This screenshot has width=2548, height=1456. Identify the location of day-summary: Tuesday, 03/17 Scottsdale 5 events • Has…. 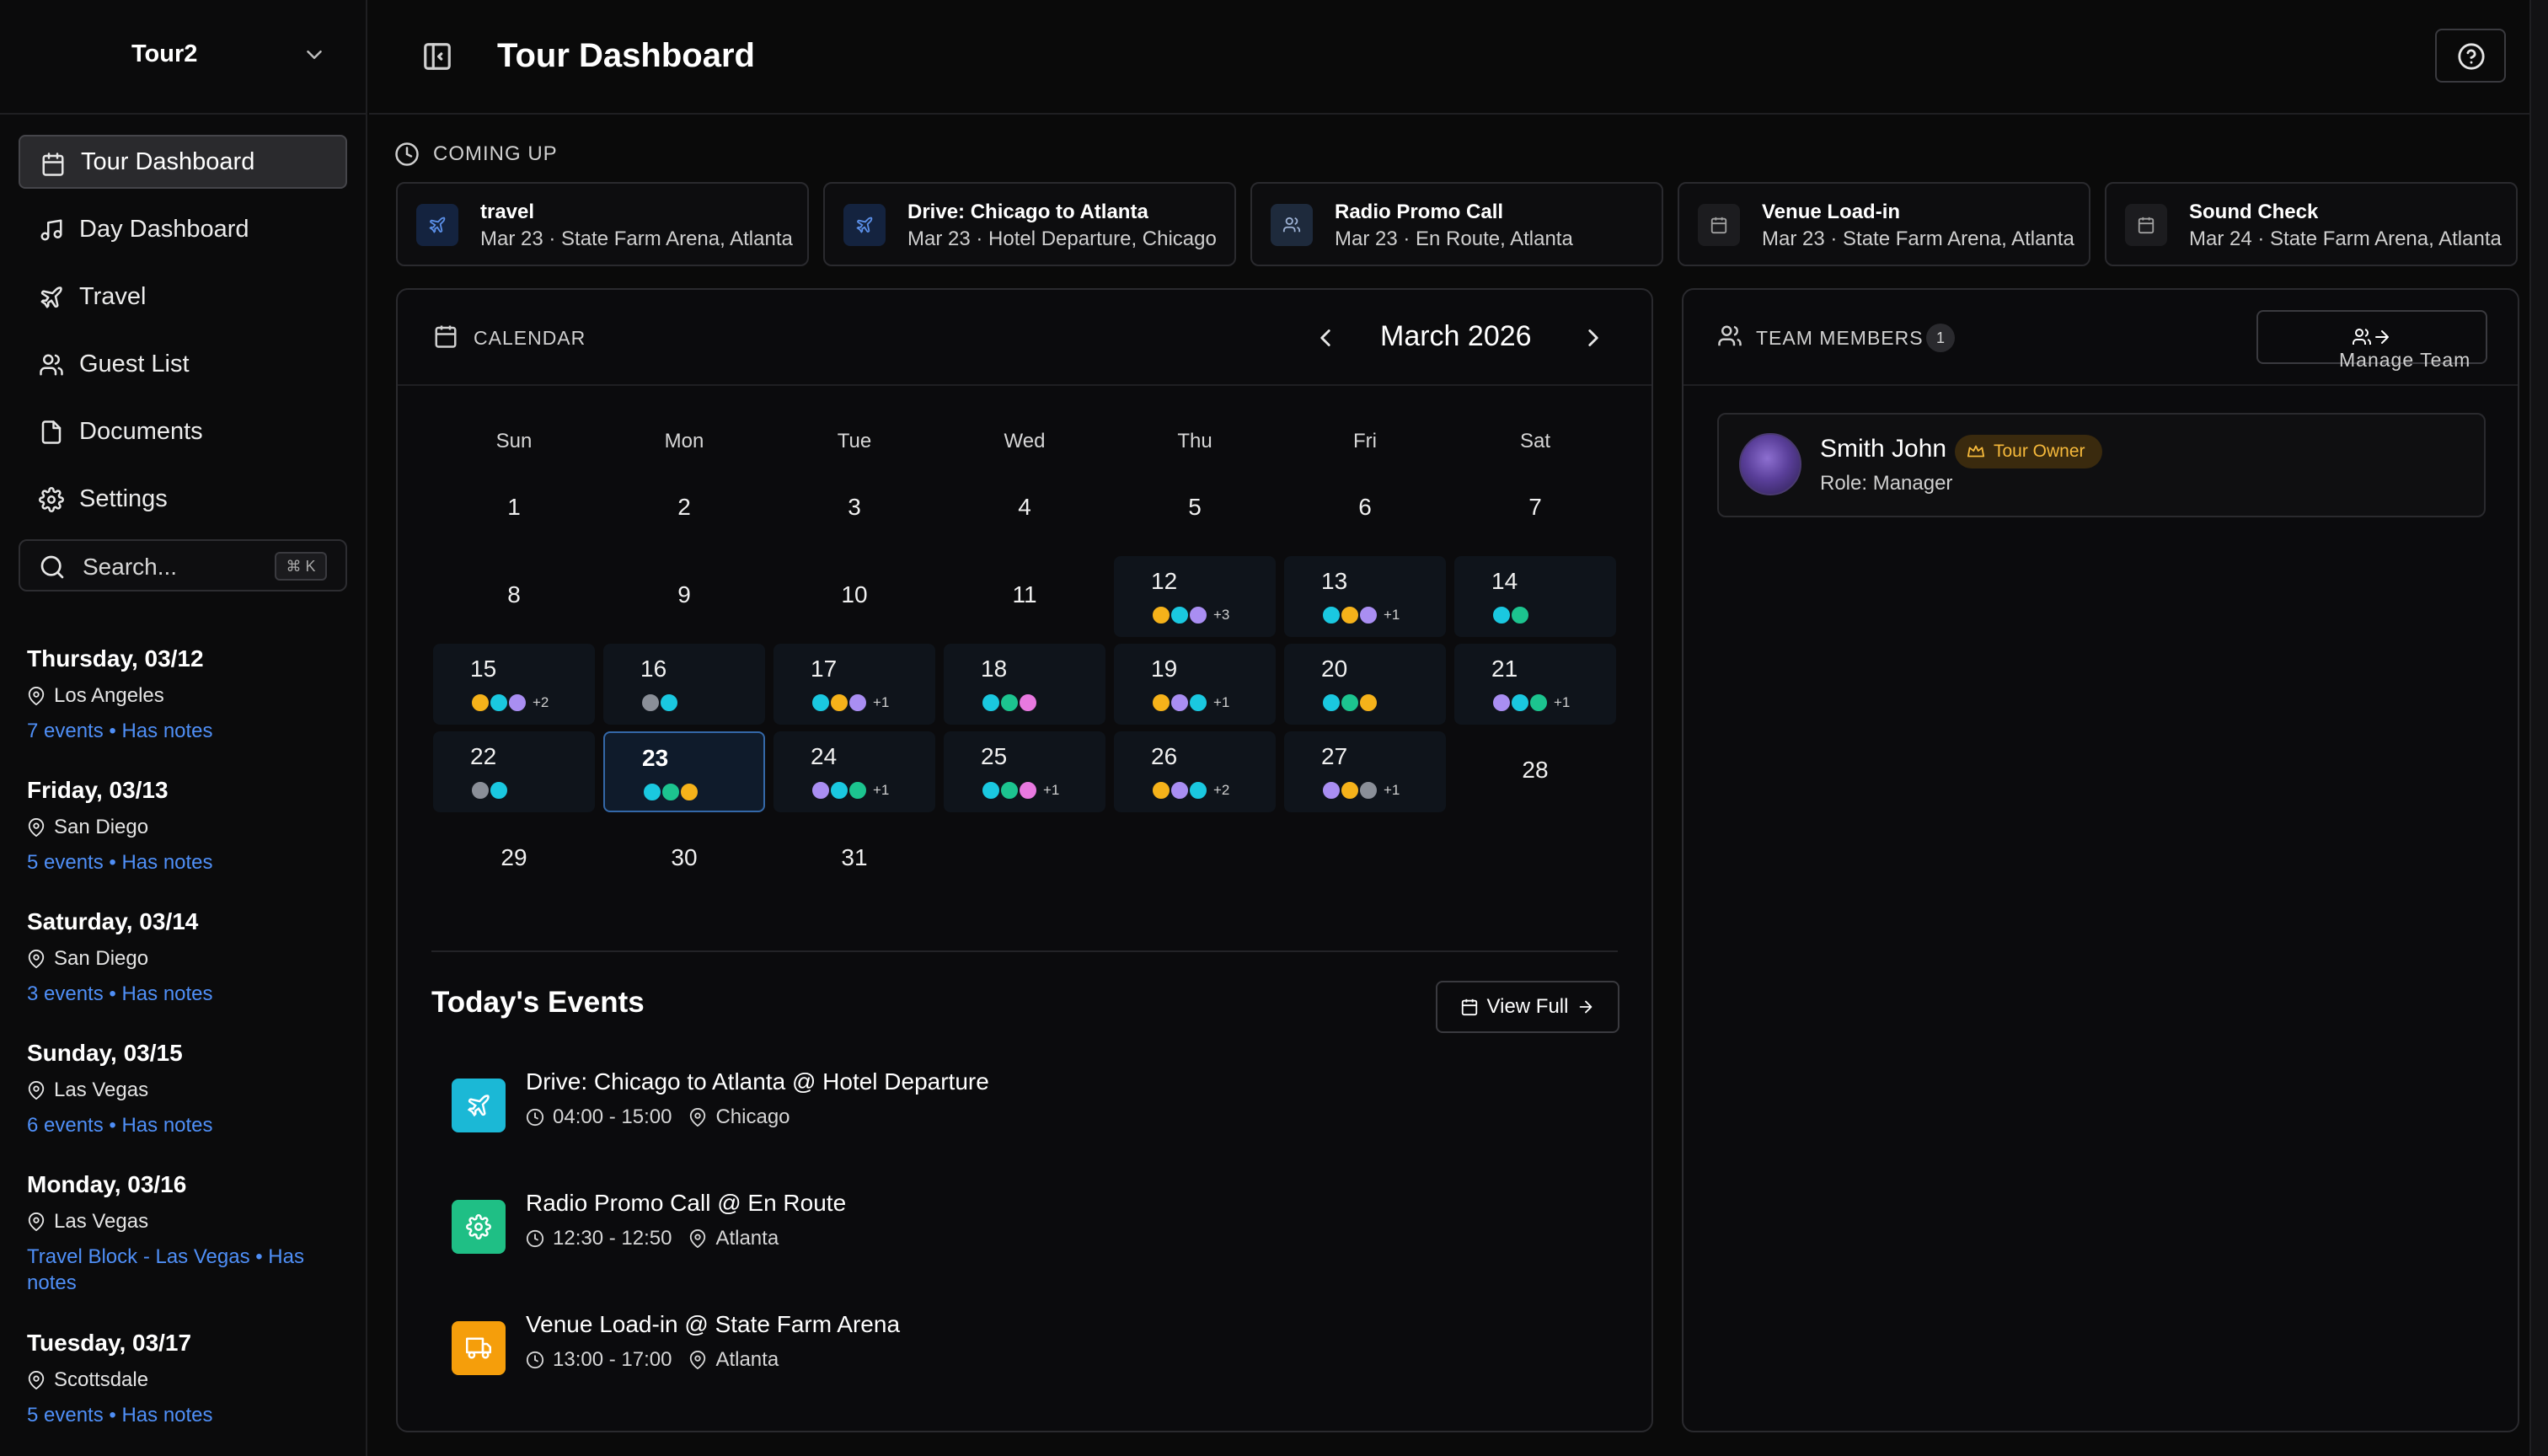
(187, 1379).